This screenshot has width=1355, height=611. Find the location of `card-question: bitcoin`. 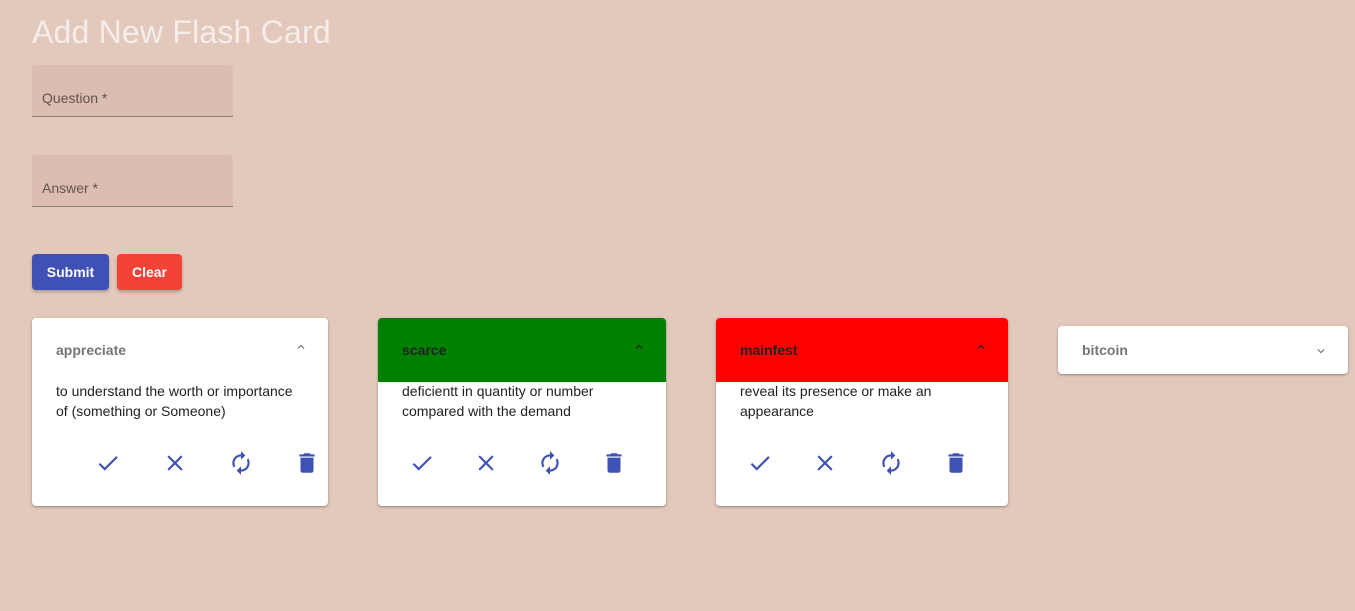

card-question: bitcoin is located at coordinates (1105, 350).